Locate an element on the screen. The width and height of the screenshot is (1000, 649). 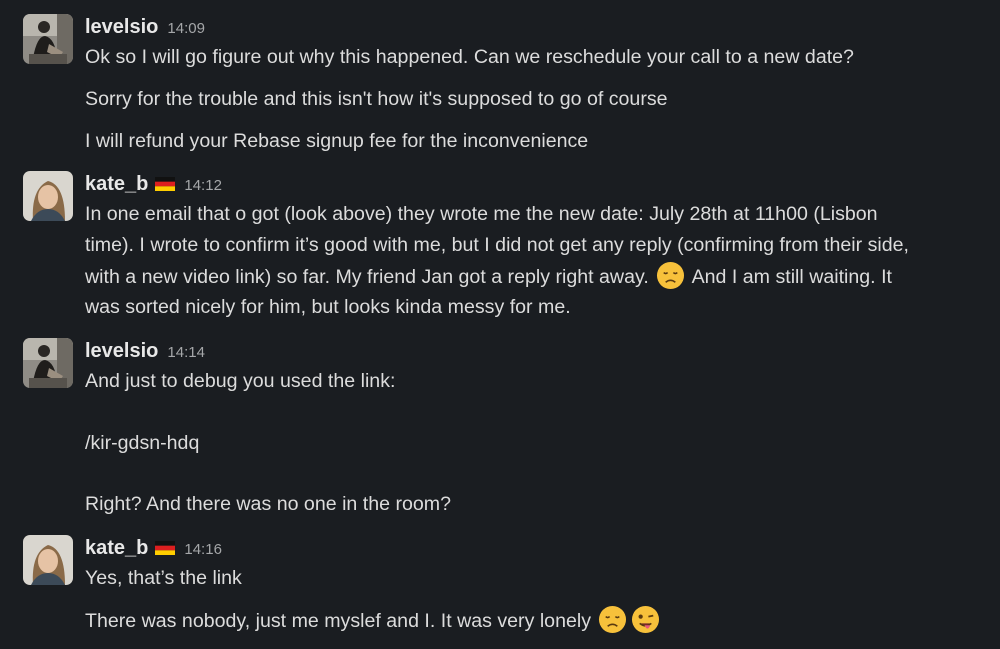
timestamp: 14:12 is located at coordinates (203, 185).